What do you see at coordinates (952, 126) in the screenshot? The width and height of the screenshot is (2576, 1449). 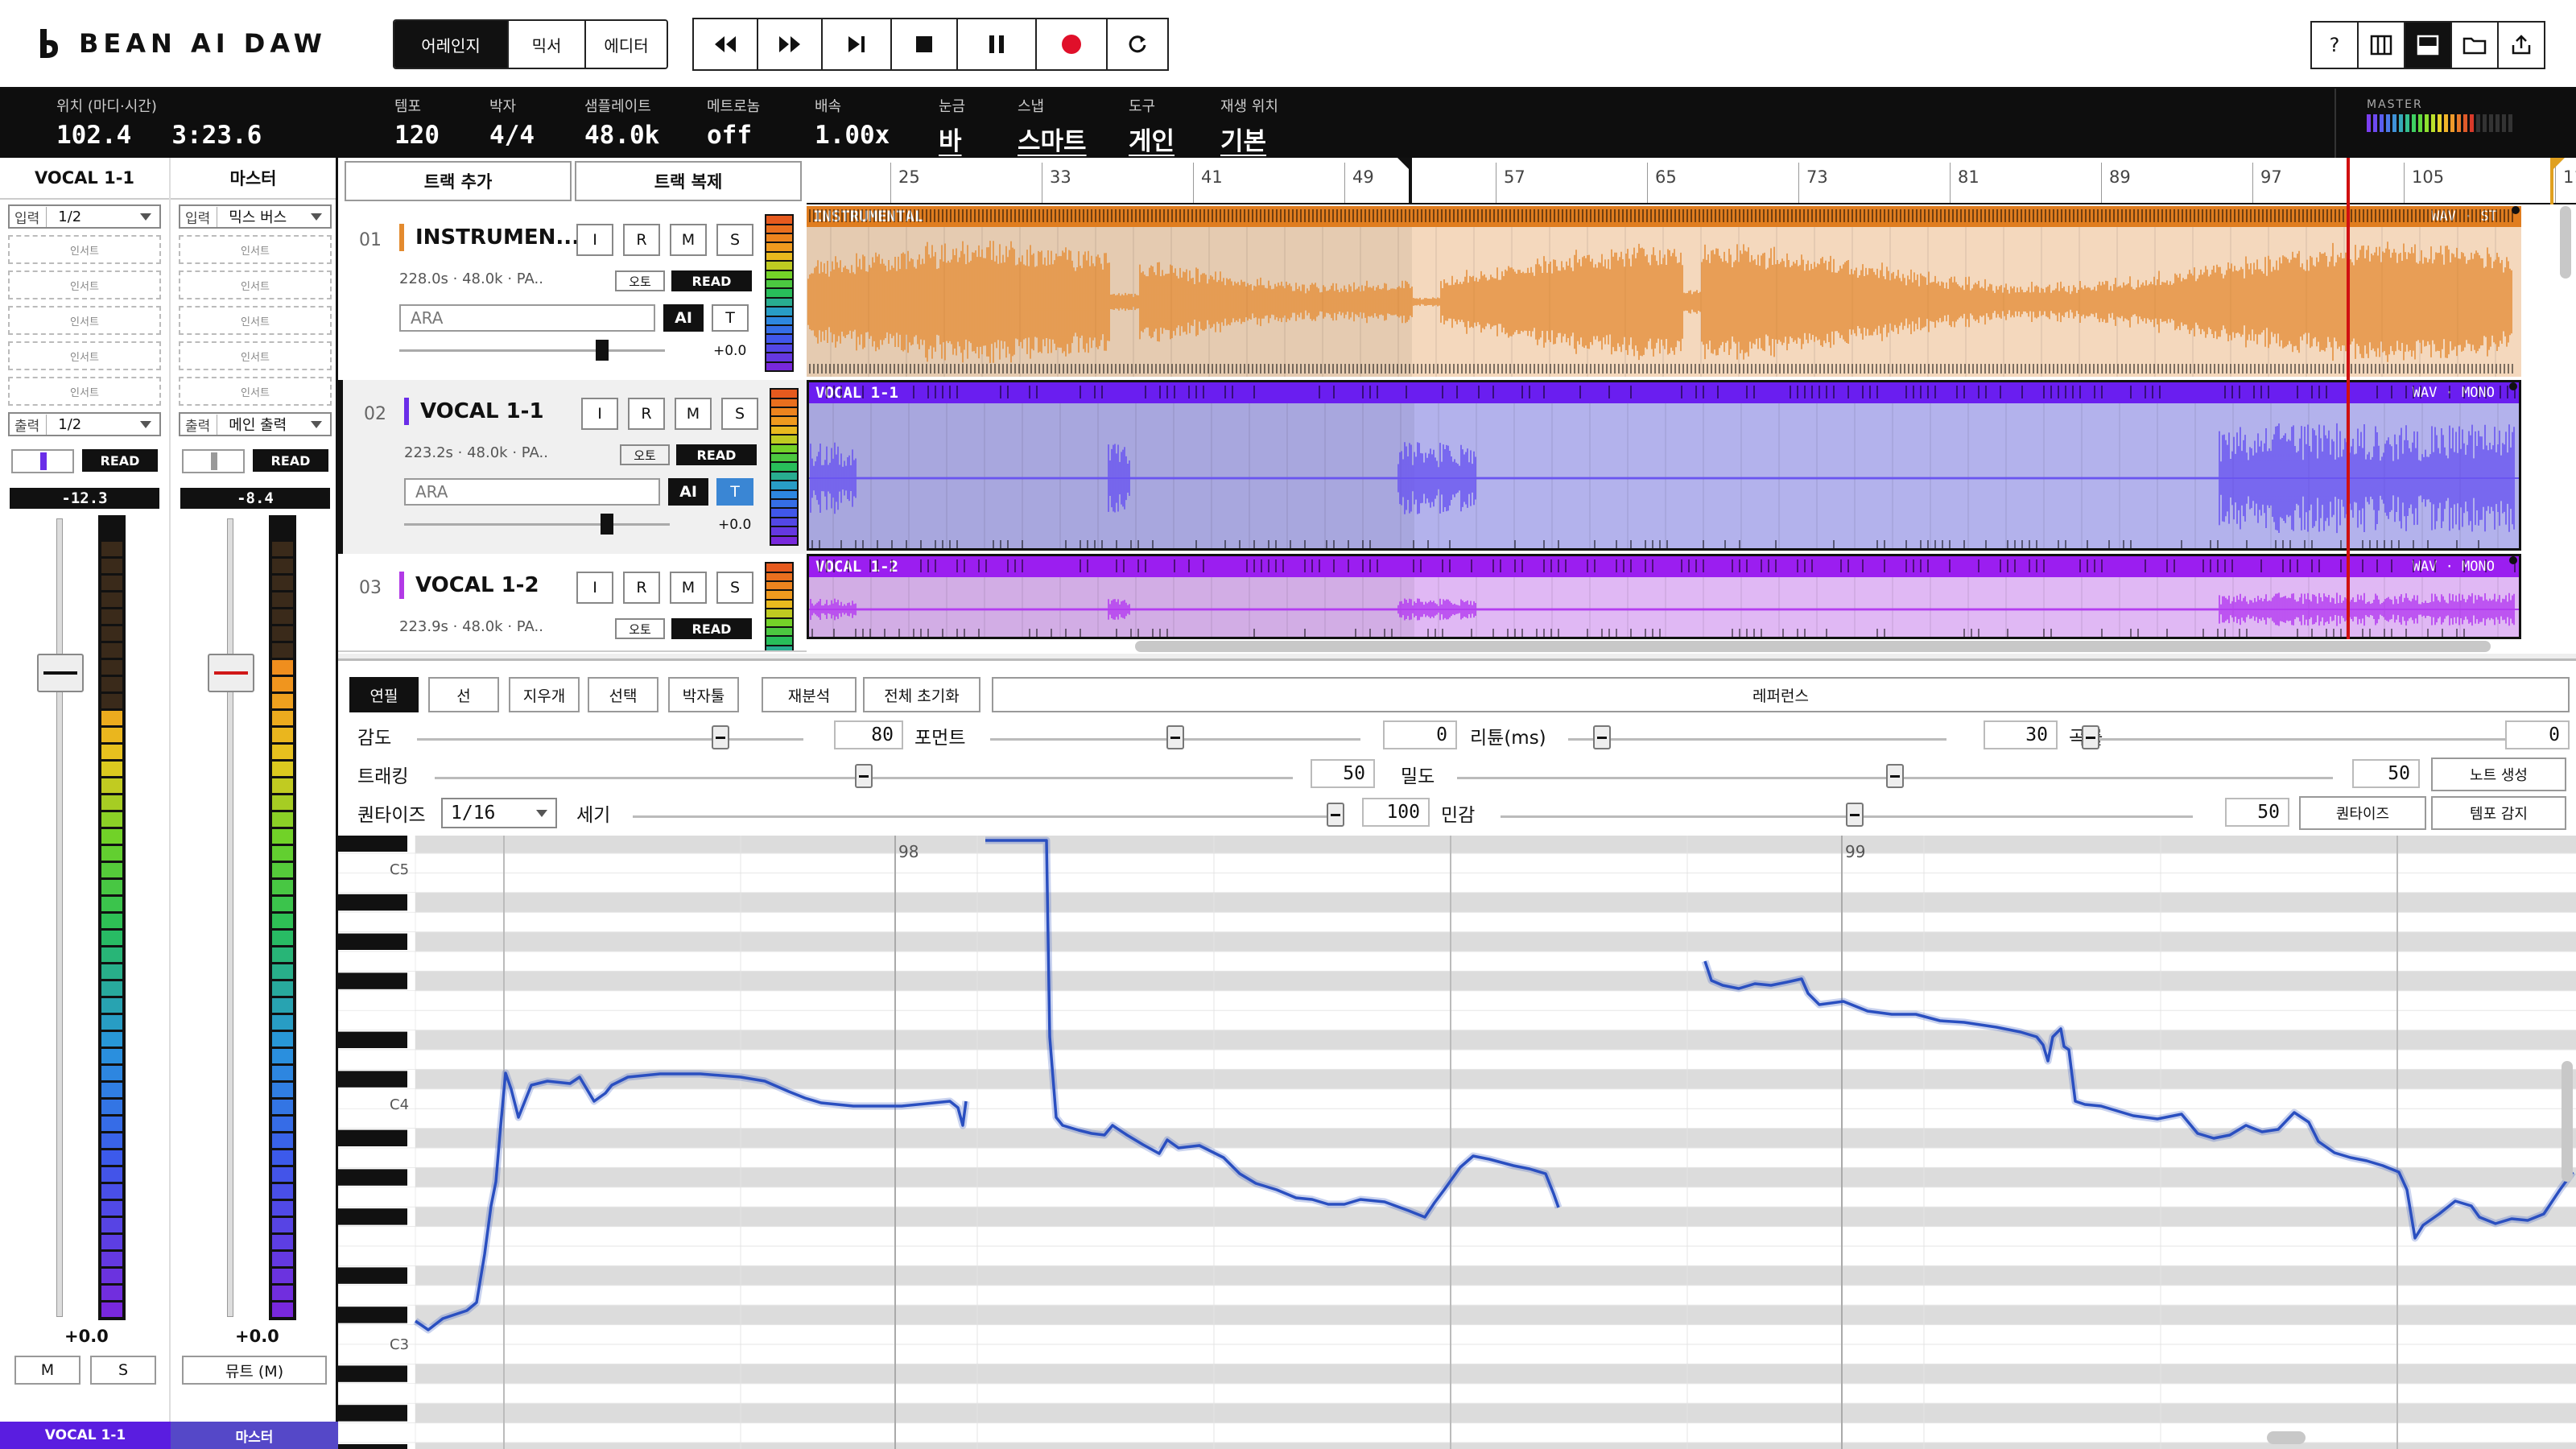 I see `status-grid: 눈금 바` at bounding box center [952, 126].